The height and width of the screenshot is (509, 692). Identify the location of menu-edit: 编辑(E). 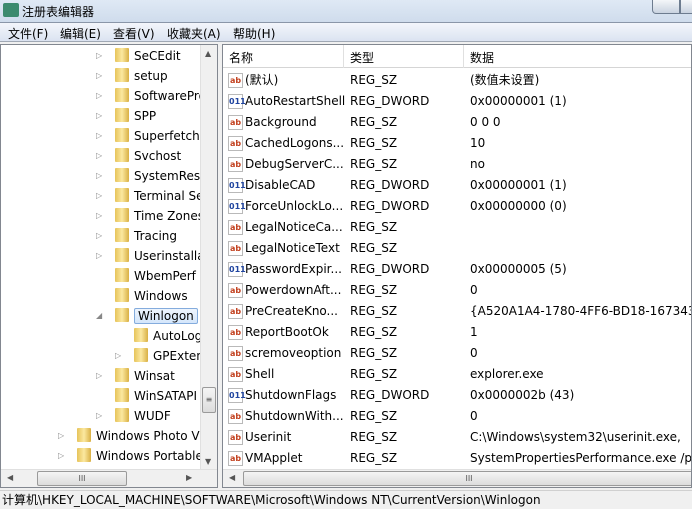
(80, 33).